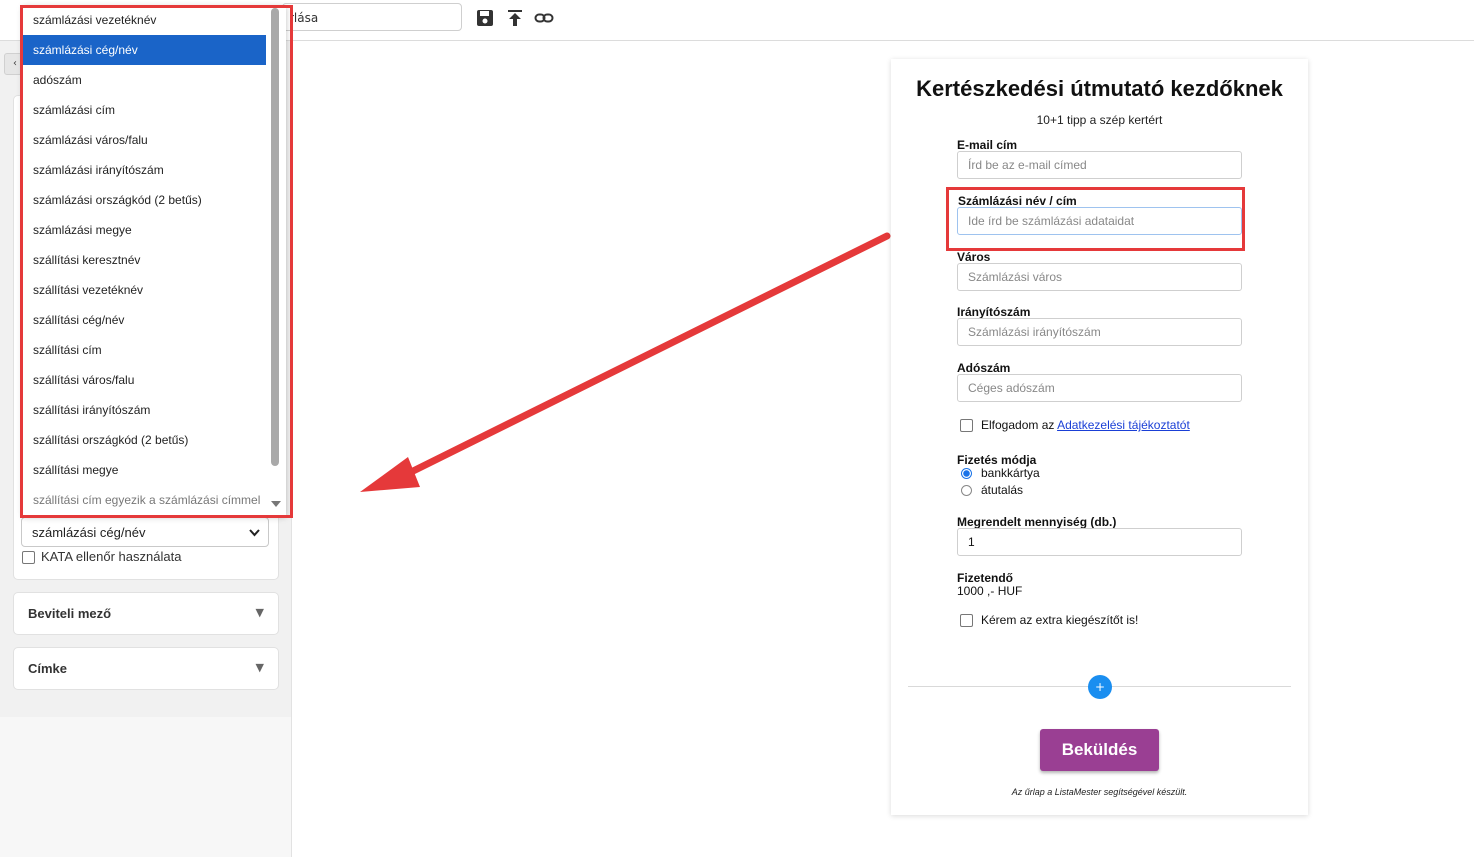 The height and width of the screenshot is (857, 1474). Describe the element at coordinates (146, 613) in the screenshot. I see `accordion-beviteli-mezo: Beviteli mező ▼` at that location.